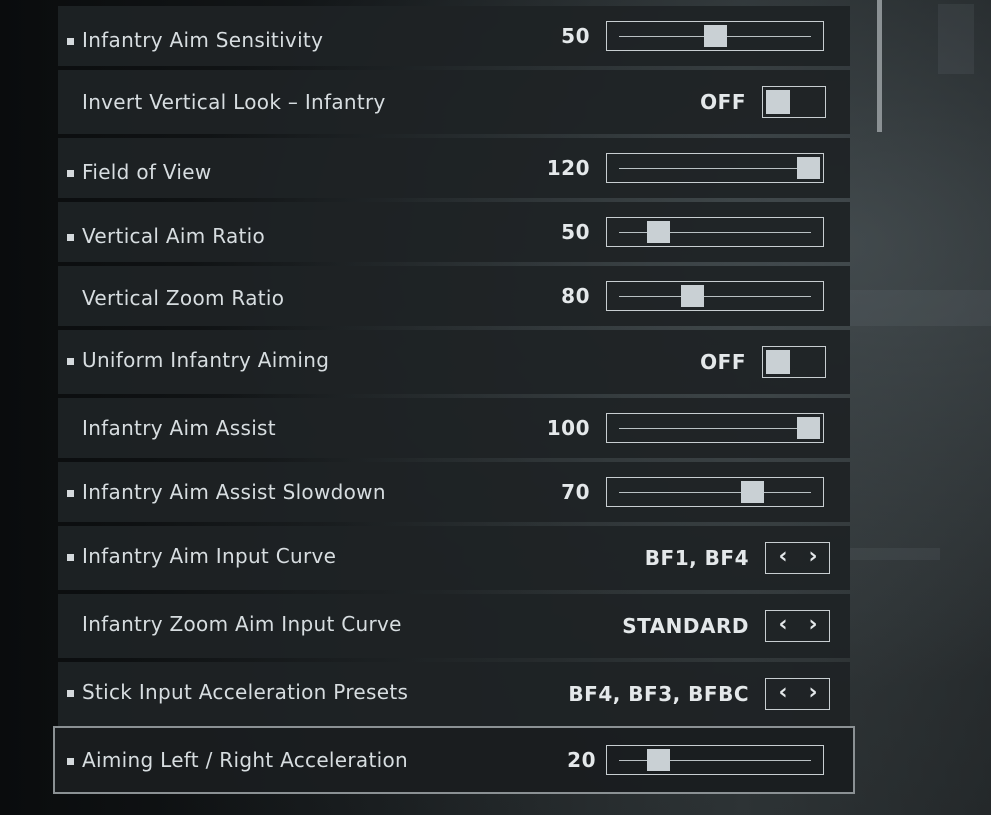 The width and height of the screenshot is (991, 815). I want to click on setting-label: Infantry Aim Sensitivity, so click(203, 40).